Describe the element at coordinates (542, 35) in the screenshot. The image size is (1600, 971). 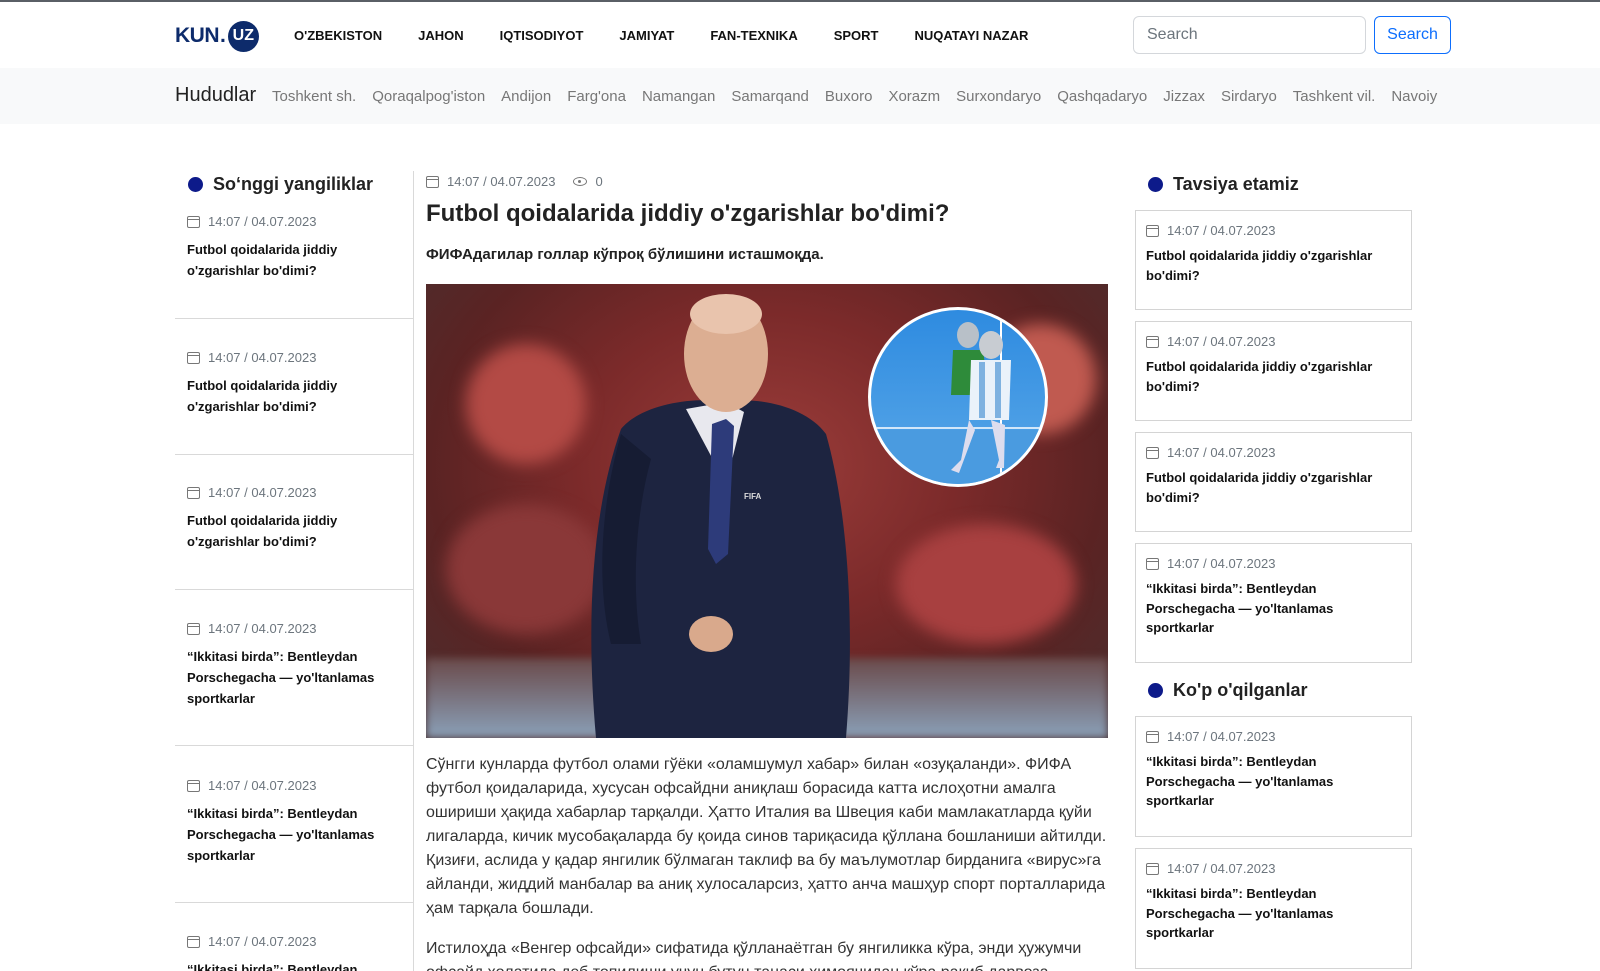
I see `nav-item-iqtisodiyot: IQTISODIYOT` at that location.